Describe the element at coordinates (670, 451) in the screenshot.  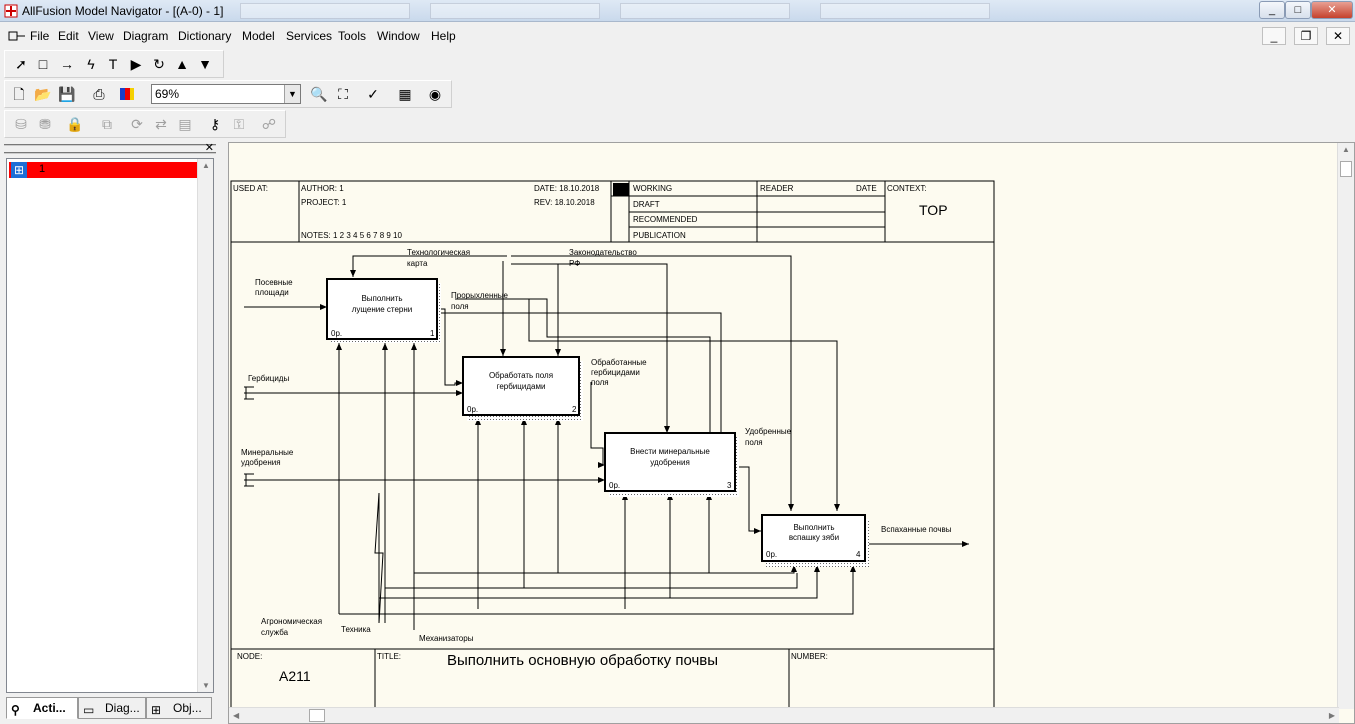
I see `box-3-label-1: Внести минеральные` at that location.